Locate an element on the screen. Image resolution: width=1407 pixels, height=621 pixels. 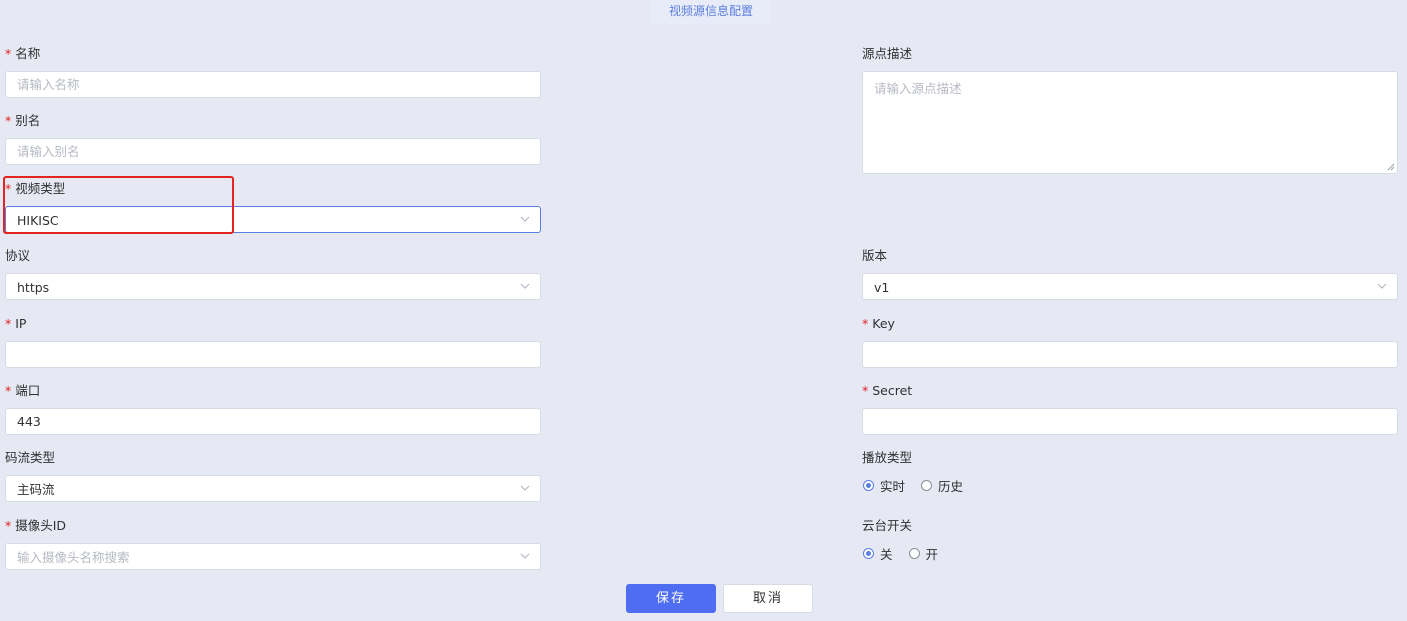
alias-field is located at coordinates (273, 151).